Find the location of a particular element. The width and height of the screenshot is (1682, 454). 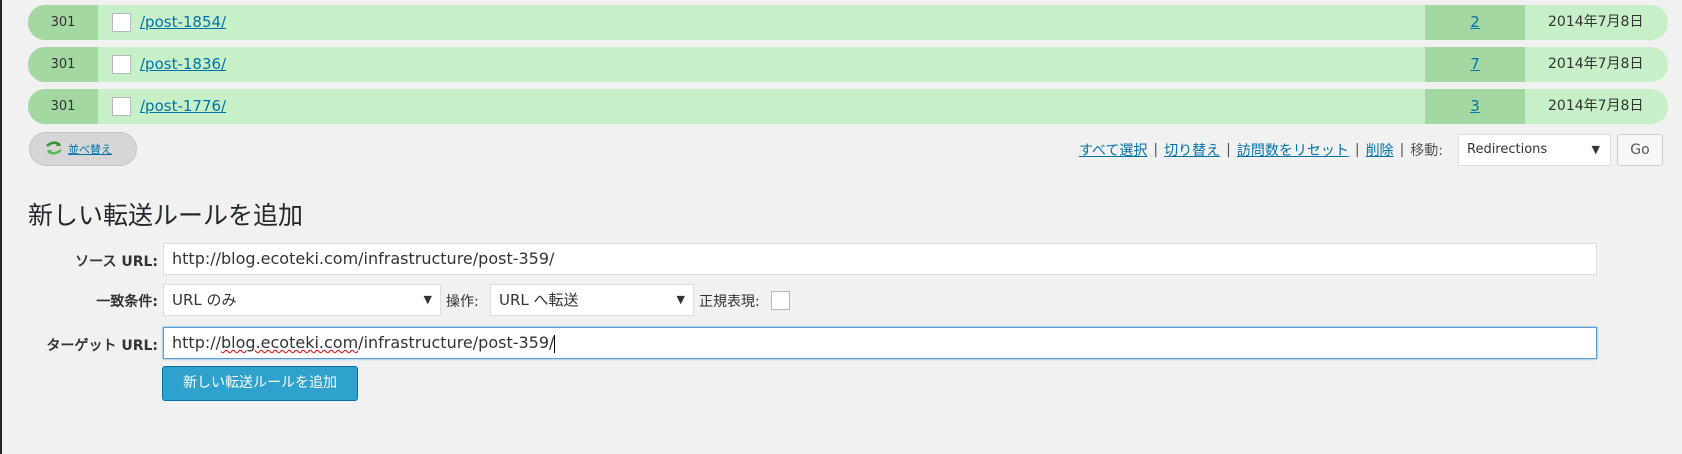

hits-cell: 3 is located at coordinates (1475, 106).